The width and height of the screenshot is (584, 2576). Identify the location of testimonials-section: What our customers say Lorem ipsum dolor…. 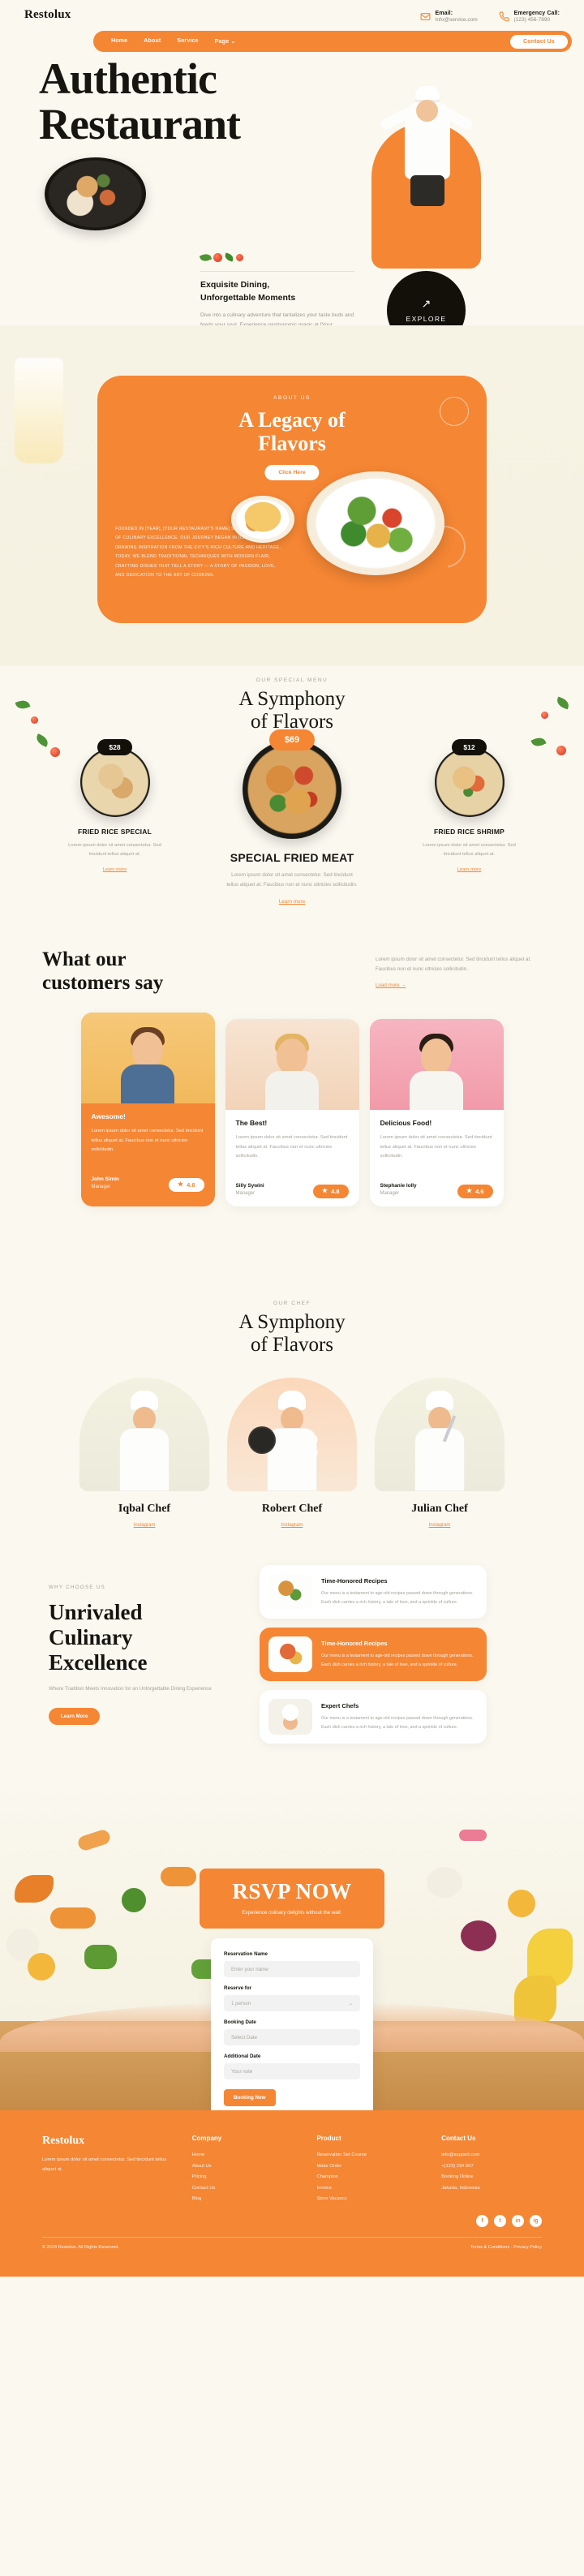
(292, 1104).